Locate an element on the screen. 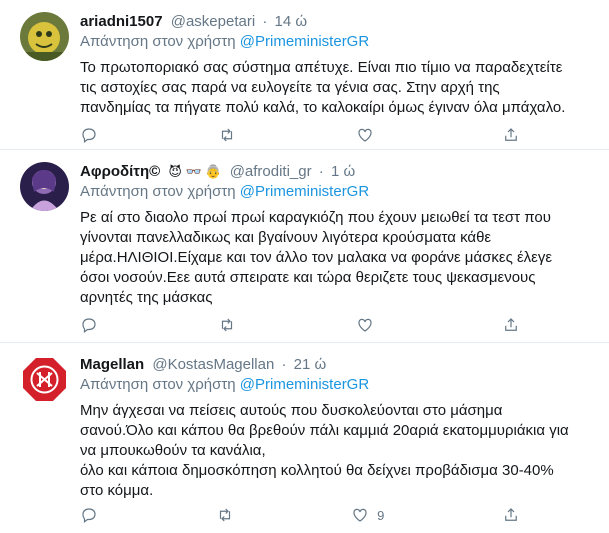  tweet-actions: 9 is located at coordinates (300, 515).